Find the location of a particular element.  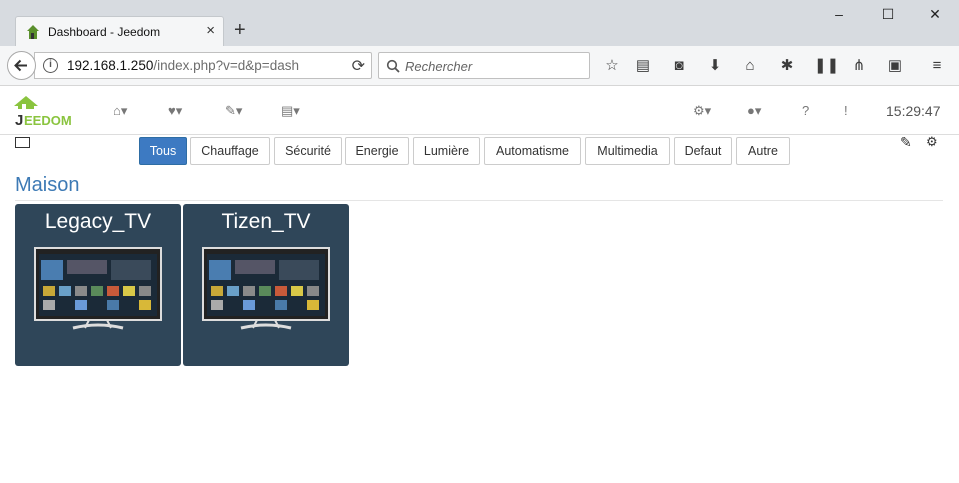

alert-icon: ! is located at coordinates (846, 110).